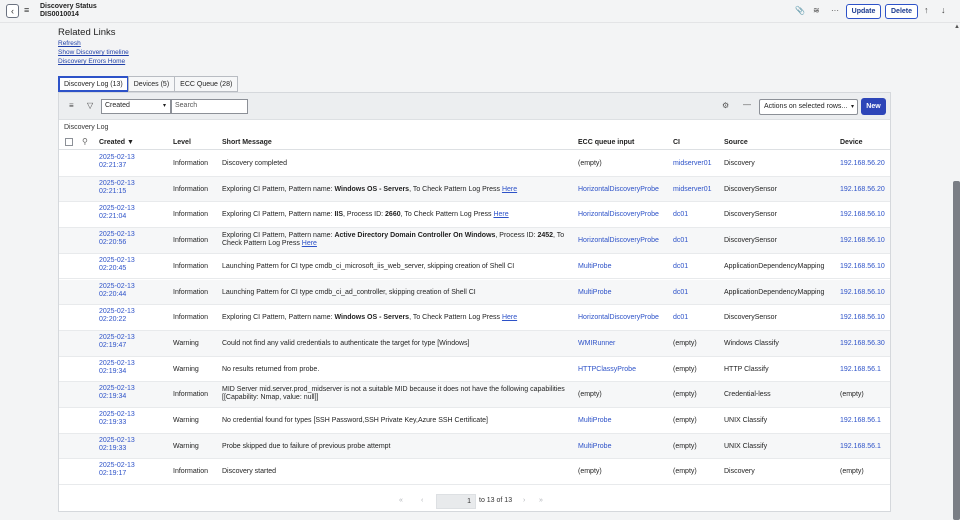 Image resolution: width=960 pixels, height=520 pixels. I want to click on arrow-up-icon: ↑, so click(926, 10).